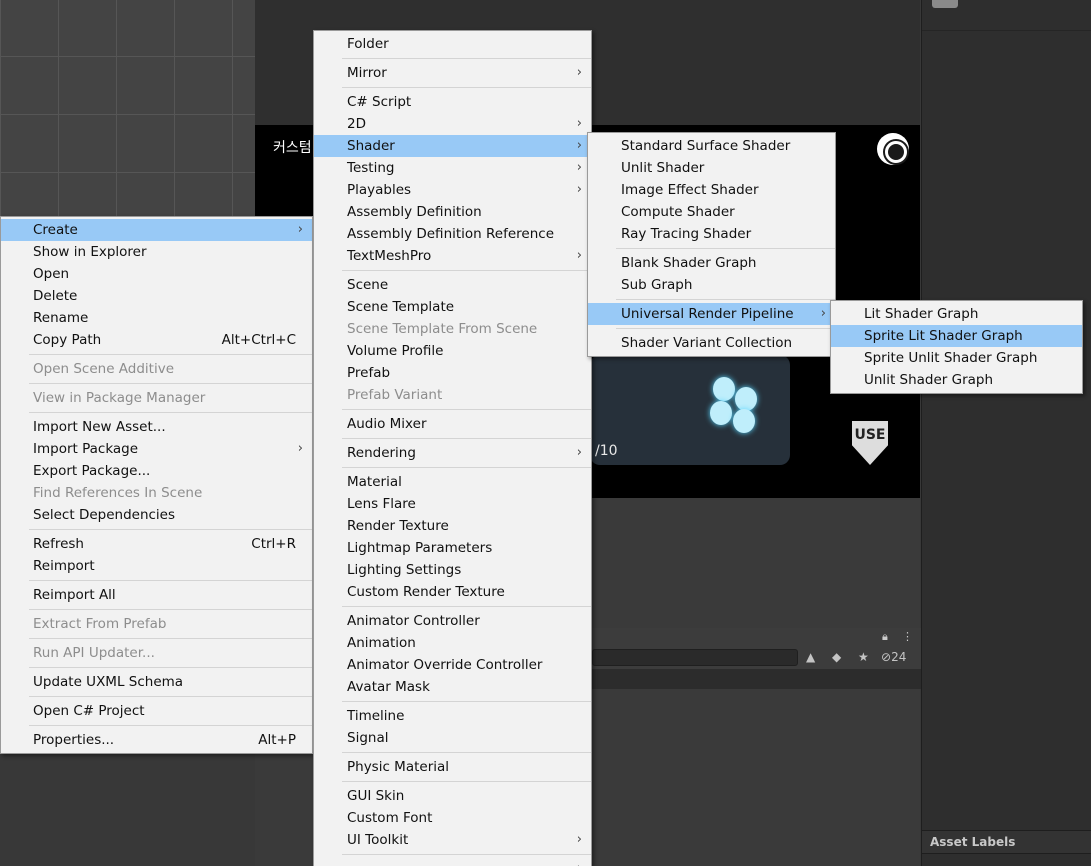  I want to click on menu-item-blank: ›, so click(452, 862).